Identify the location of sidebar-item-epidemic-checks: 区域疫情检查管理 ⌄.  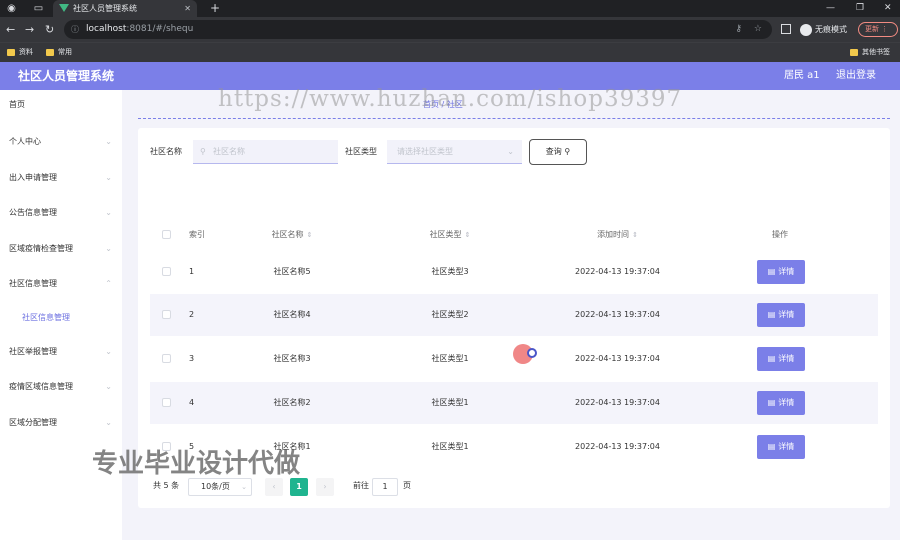
(61, 249).